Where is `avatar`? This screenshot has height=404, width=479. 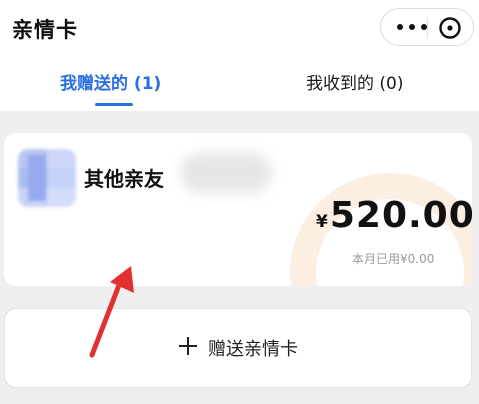
avatar is located at coordinates (47, 178).